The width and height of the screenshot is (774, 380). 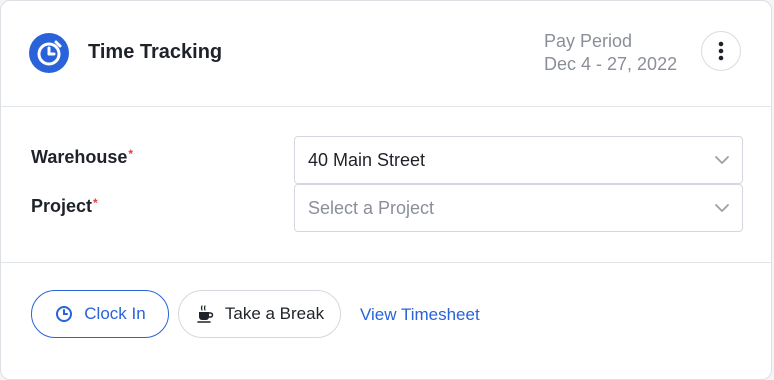 I want to click on coffee-cup-icon, so click(x=205, y=314).